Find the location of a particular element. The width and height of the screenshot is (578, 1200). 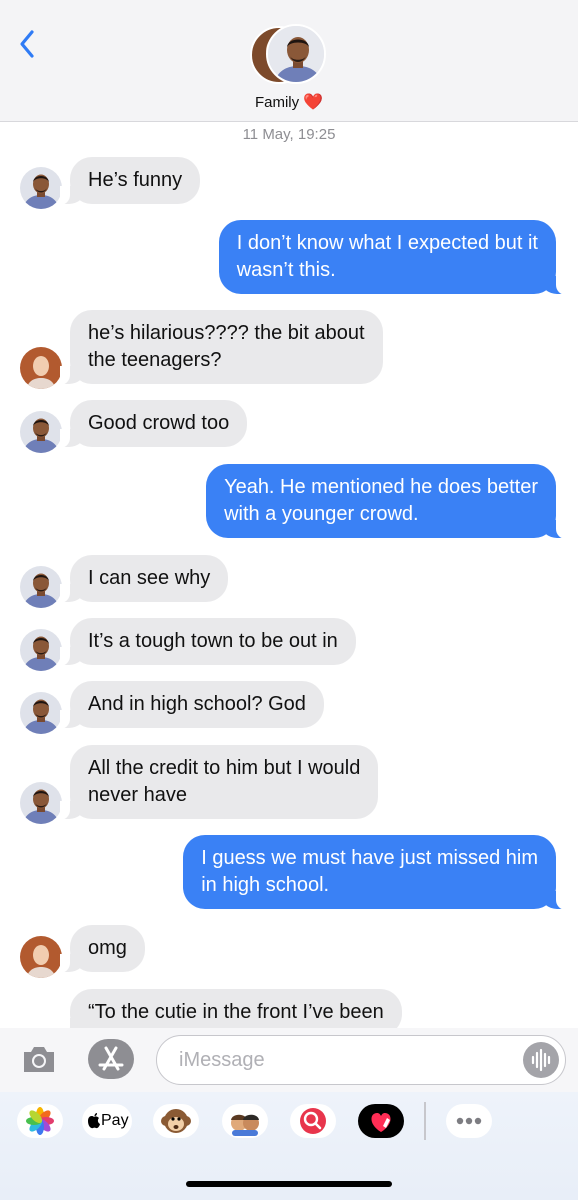

photos-icon is located at coordinates (40, 1121).